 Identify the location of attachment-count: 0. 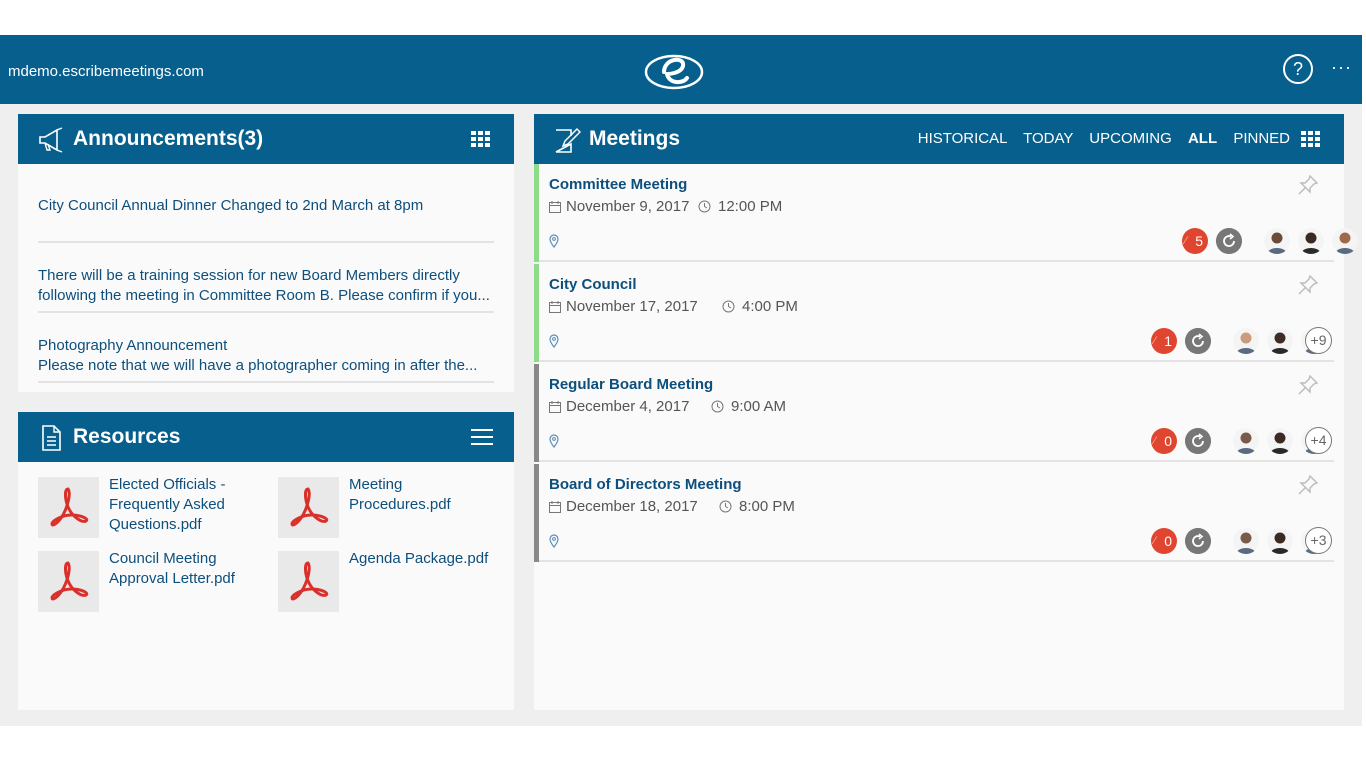
(1168, 441).